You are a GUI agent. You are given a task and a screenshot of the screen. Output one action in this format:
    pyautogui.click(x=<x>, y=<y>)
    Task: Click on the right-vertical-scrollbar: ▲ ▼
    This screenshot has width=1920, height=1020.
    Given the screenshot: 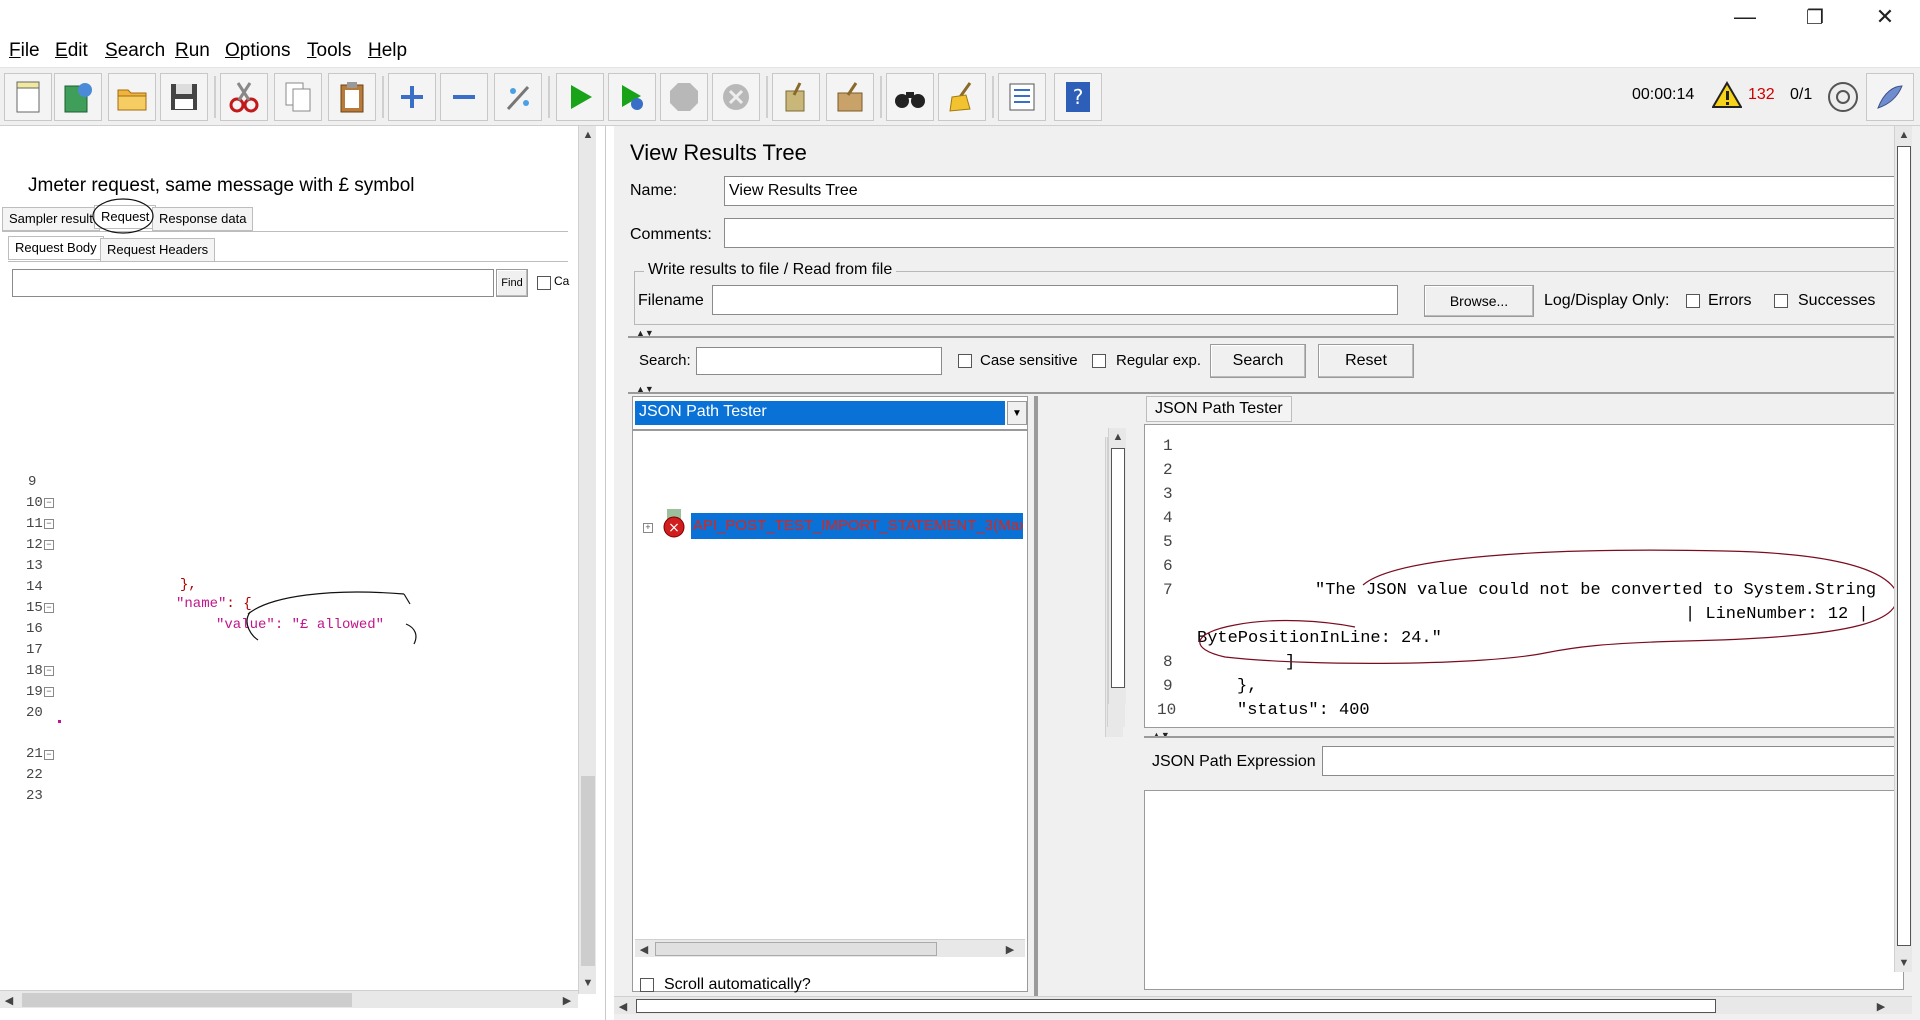 What is the action you would take?
    pyautogui.click(x=1903, y=549)
    